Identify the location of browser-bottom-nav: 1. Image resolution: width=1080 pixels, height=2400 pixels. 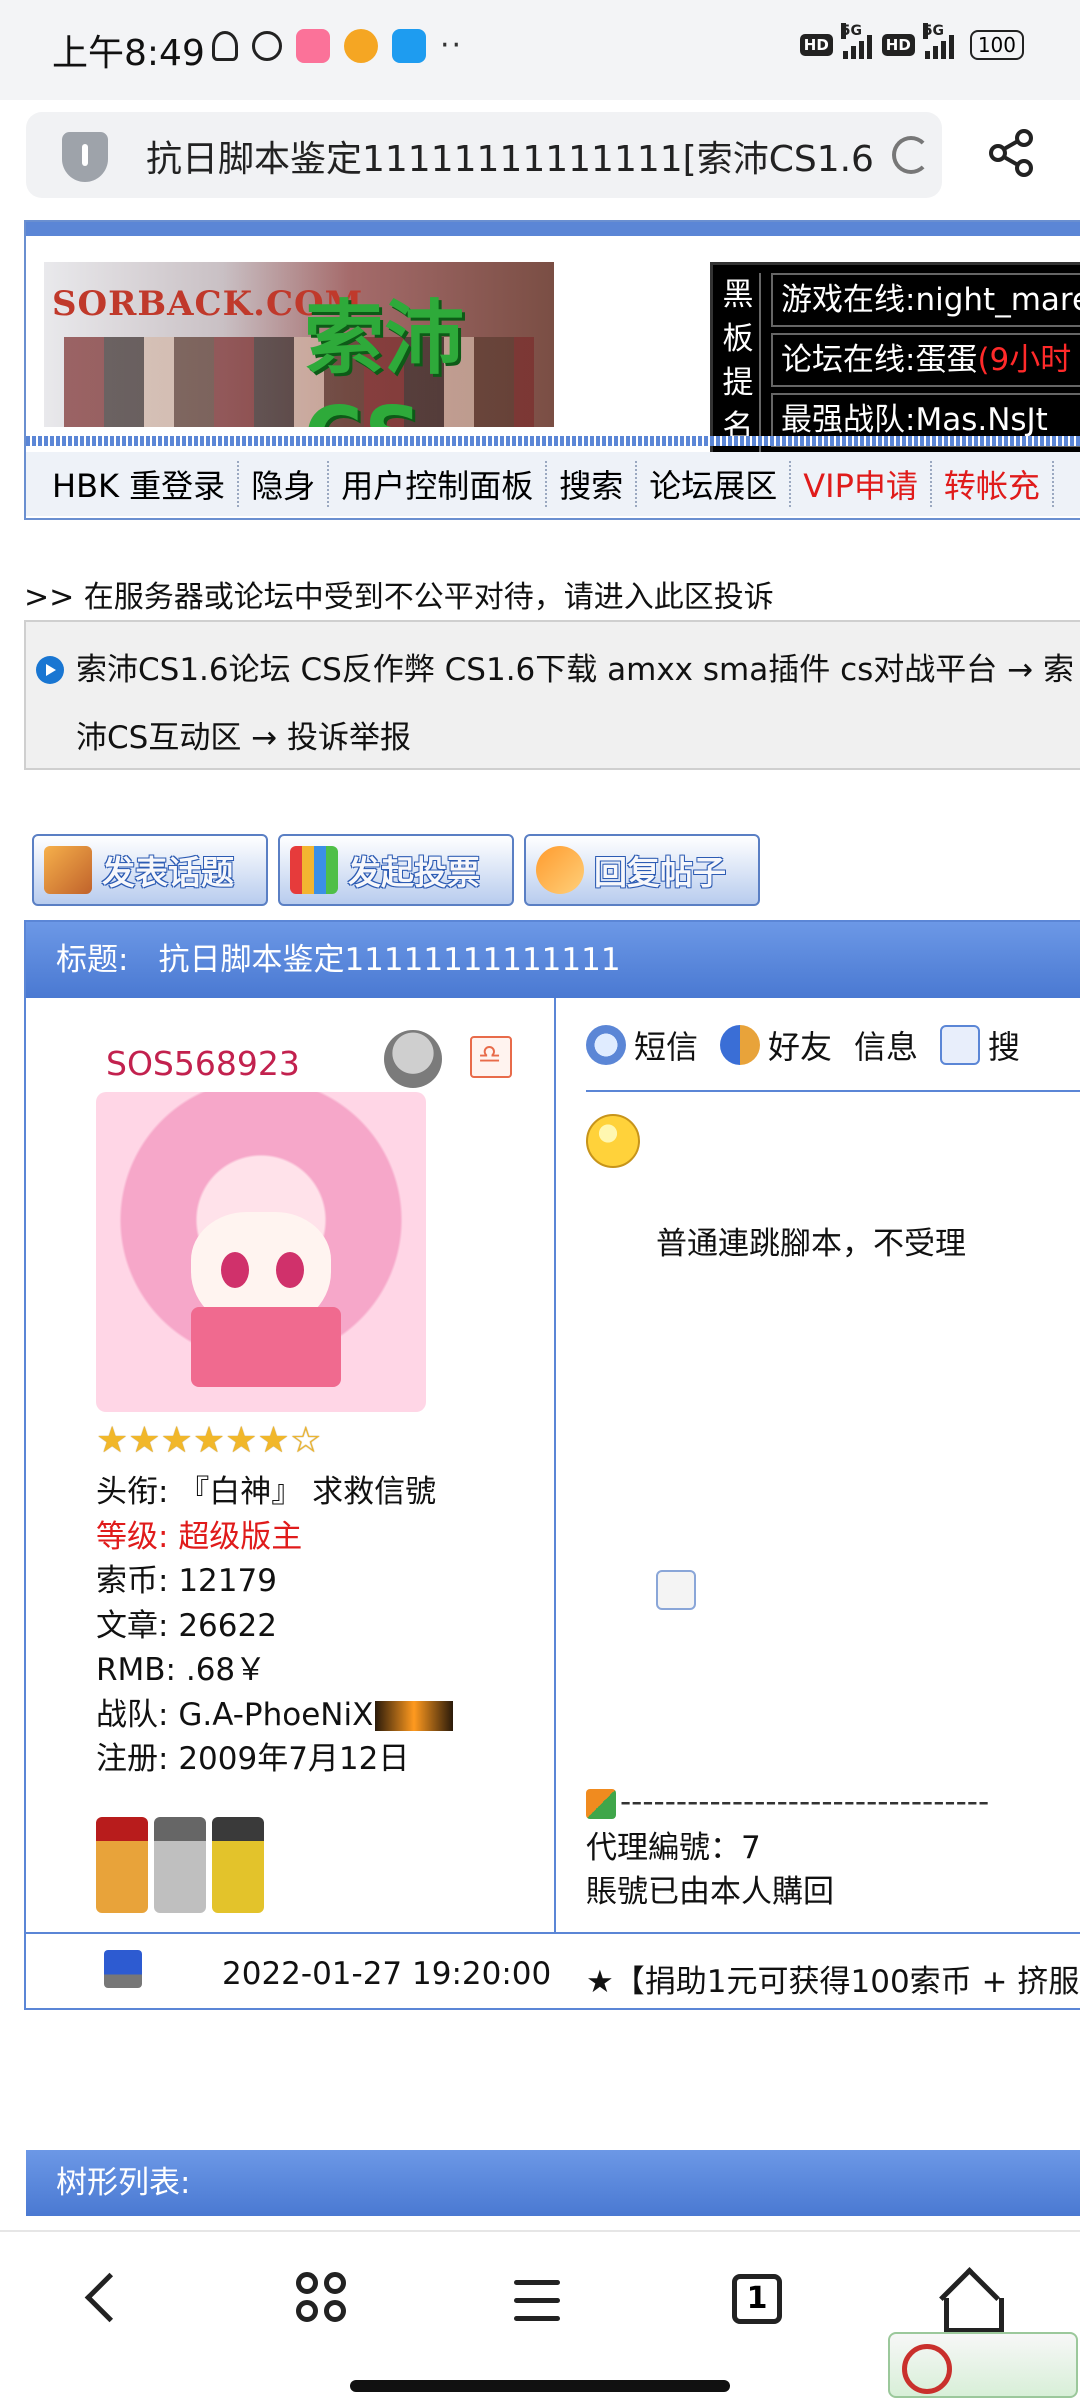
(540, 2315).